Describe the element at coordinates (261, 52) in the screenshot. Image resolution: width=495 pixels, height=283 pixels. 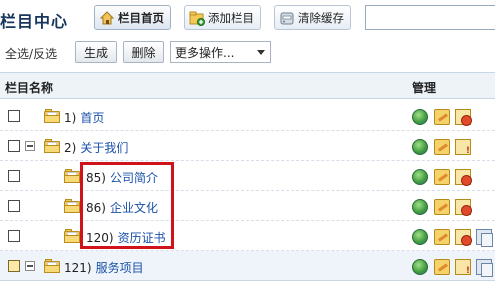
I see `chevron-down-icon` at that location.